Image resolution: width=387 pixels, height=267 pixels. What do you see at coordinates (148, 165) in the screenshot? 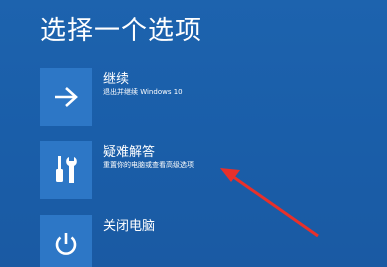
I see `option-troubleshoot-description: 重置你的电脑或查看高级选项` at bounding box center [148, 165].